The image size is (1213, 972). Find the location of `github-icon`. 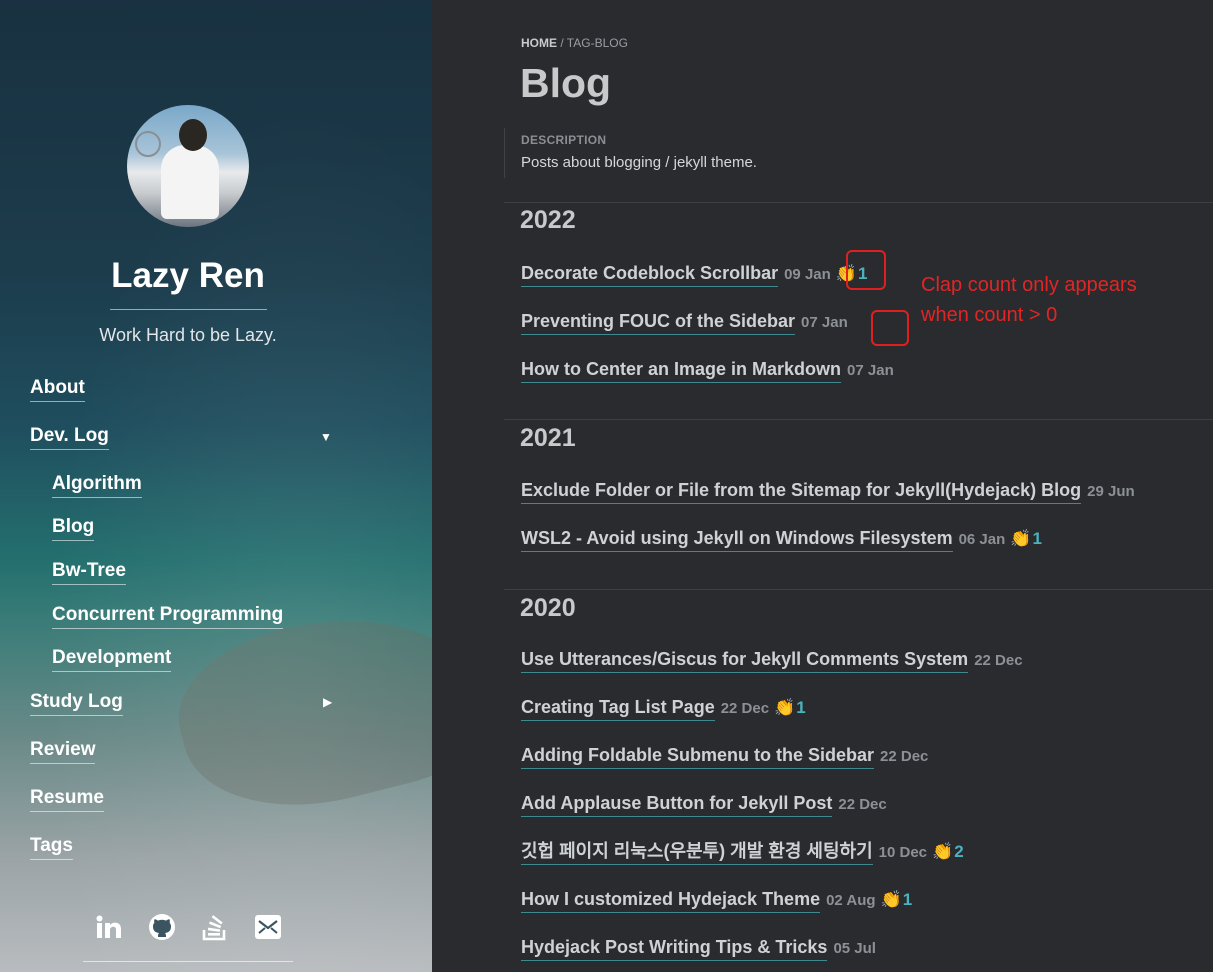

github-icon is located at coordinates (162, 927).